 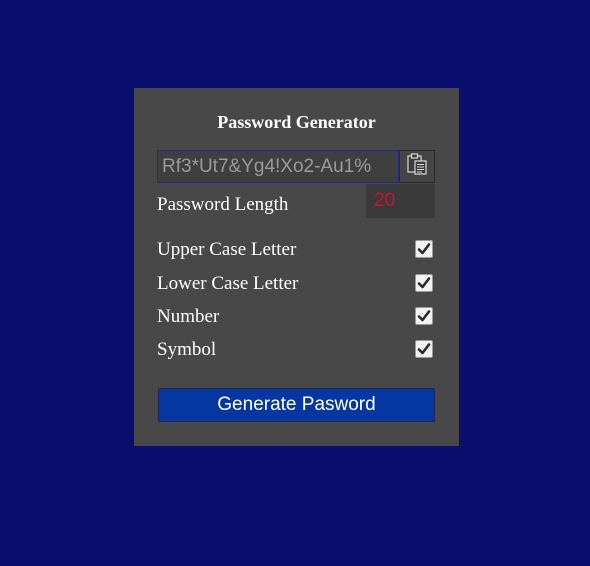 I want to click on option-symbol-label: Symbol, so click(x=187, y=349).